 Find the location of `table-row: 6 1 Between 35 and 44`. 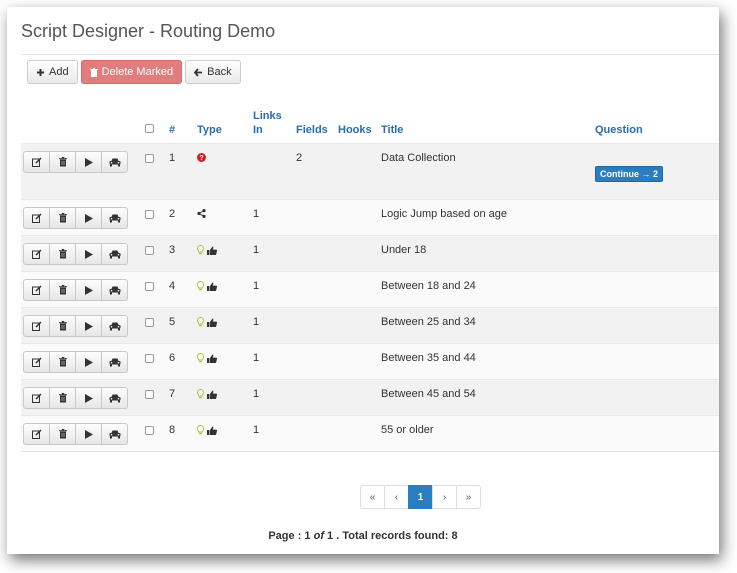

table-row: 6 1 Between 35 and 44 is located at coordinates (370, 361).